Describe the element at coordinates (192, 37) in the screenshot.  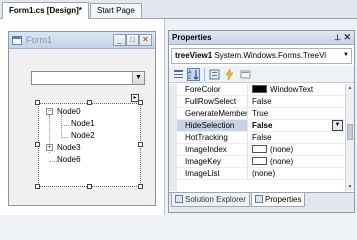
I see `panel-title: Properties` at that location.